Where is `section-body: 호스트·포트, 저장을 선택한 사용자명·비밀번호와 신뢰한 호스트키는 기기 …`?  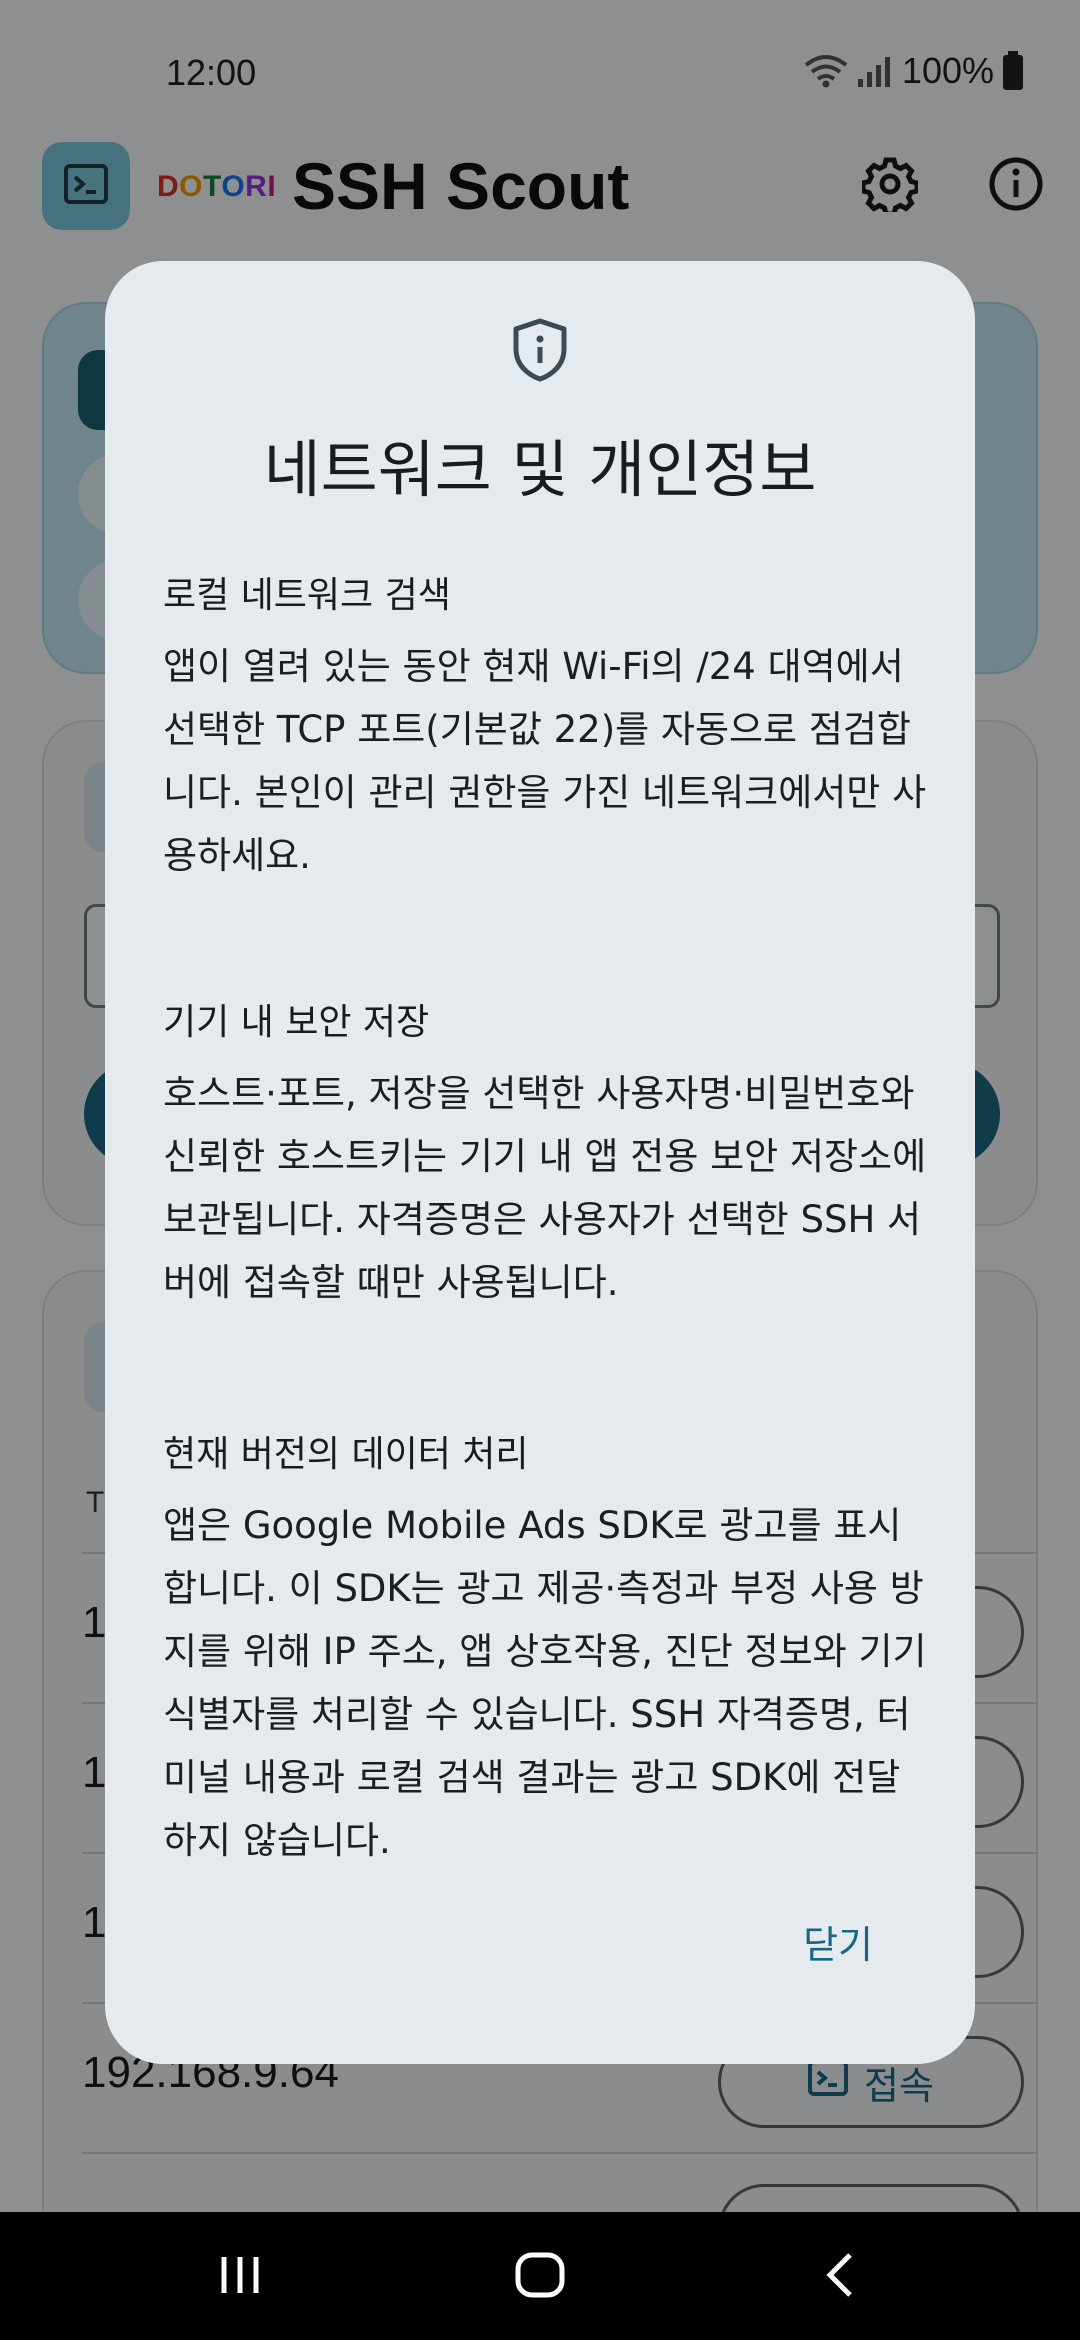 section-body: 호스트·포트, 저장을 선택한 사용자명·비밀번호와 신뢰한 호스트키는 기기 … is located at coordinates (545, 1188).